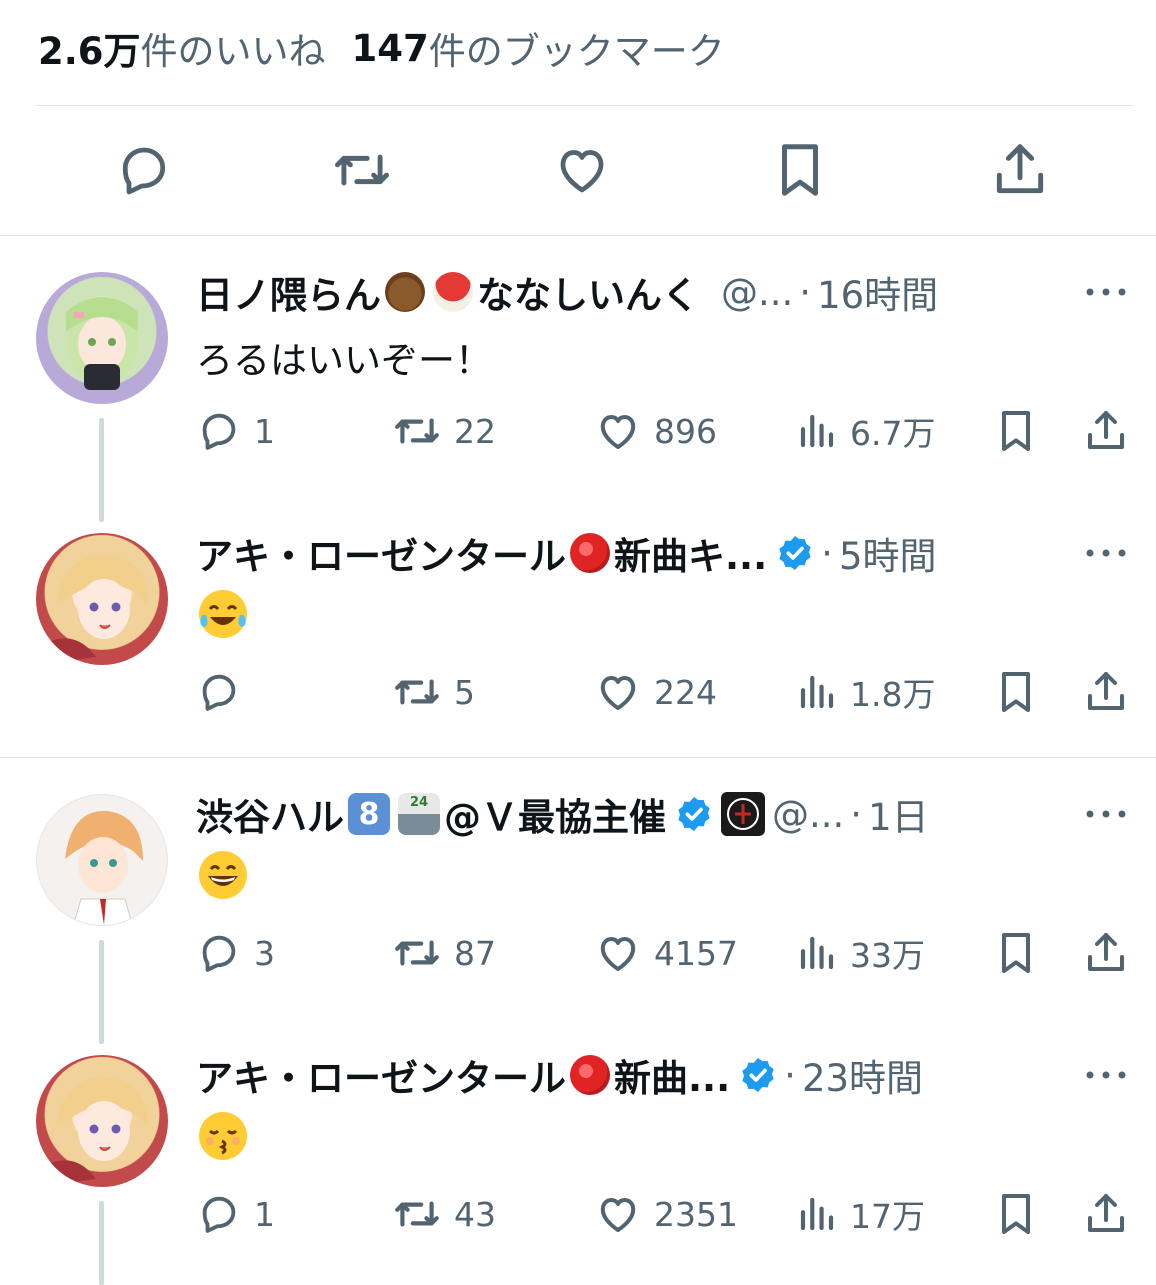 This screenshot has width=1156, height=1285. What do you see at coordinates (444, 431) in the screenshot?
I see `retweet-count-button: 22` at bounding box center [444, 431].